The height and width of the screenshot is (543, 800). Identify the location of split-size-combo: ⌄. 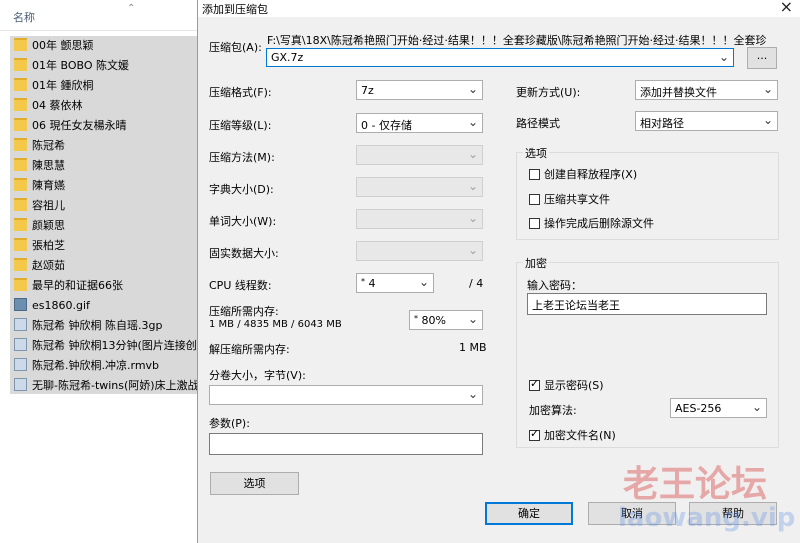
(346, 395).